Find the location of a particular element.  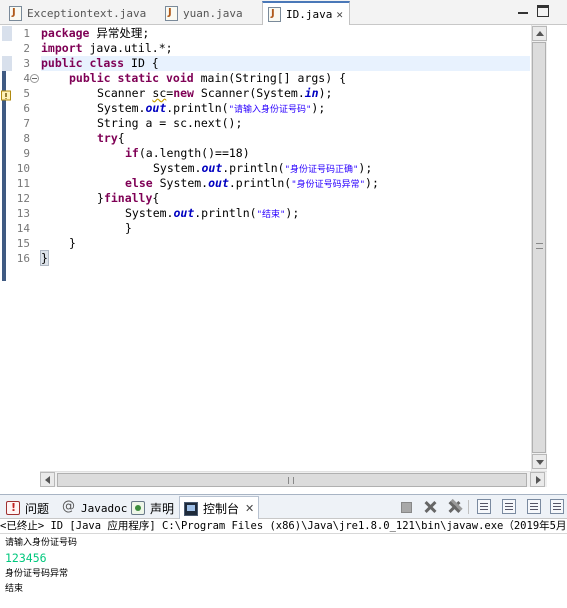

line-number: 6 is located at coordinates (26, 108).